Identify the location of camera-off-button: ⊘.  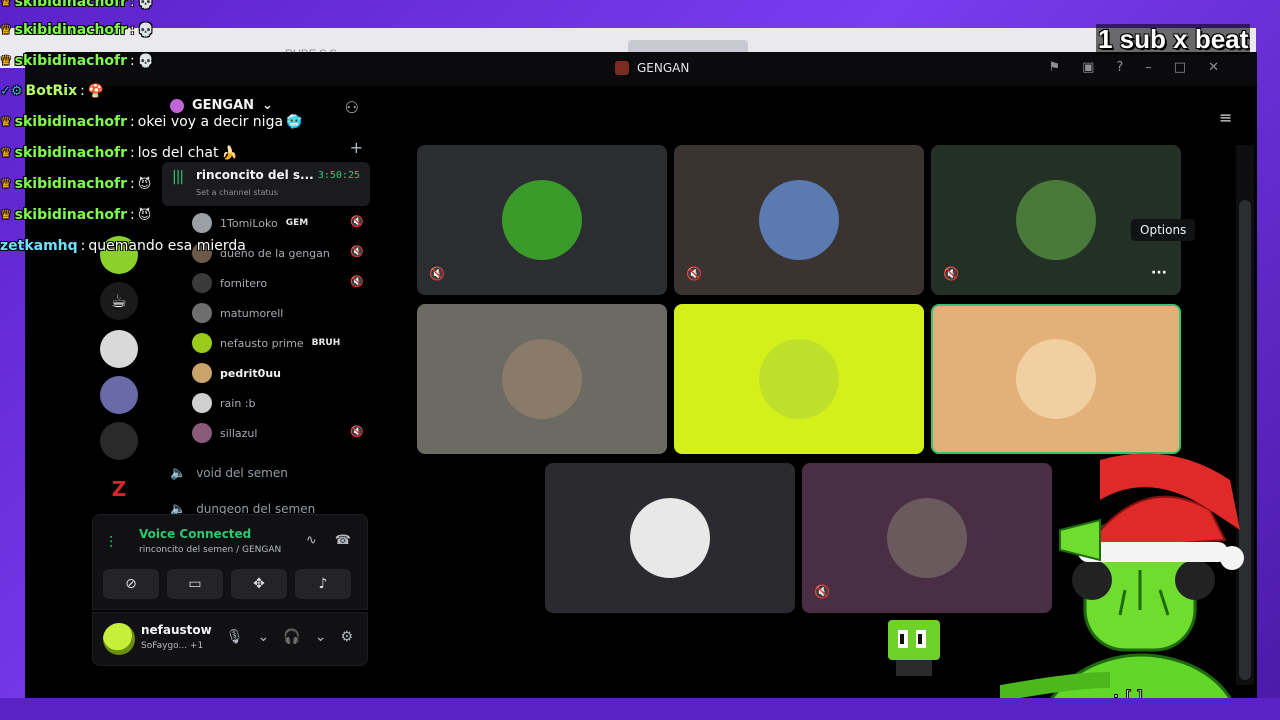
(131, 584).